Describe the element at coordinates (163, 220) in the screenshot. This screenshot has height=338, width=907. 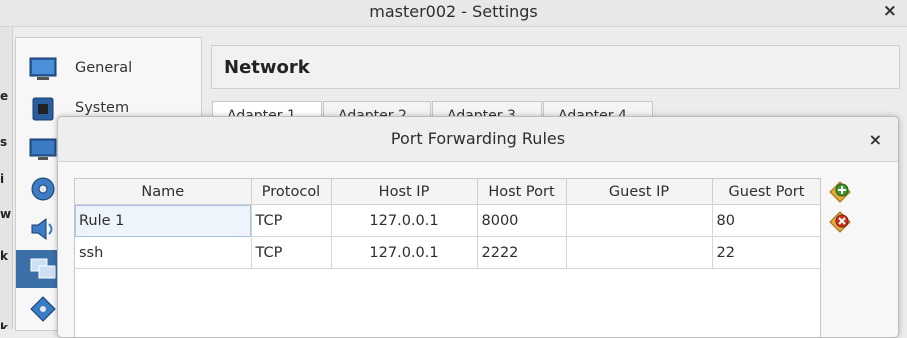
I see `rule-name-cell: Rule 1` at that location.